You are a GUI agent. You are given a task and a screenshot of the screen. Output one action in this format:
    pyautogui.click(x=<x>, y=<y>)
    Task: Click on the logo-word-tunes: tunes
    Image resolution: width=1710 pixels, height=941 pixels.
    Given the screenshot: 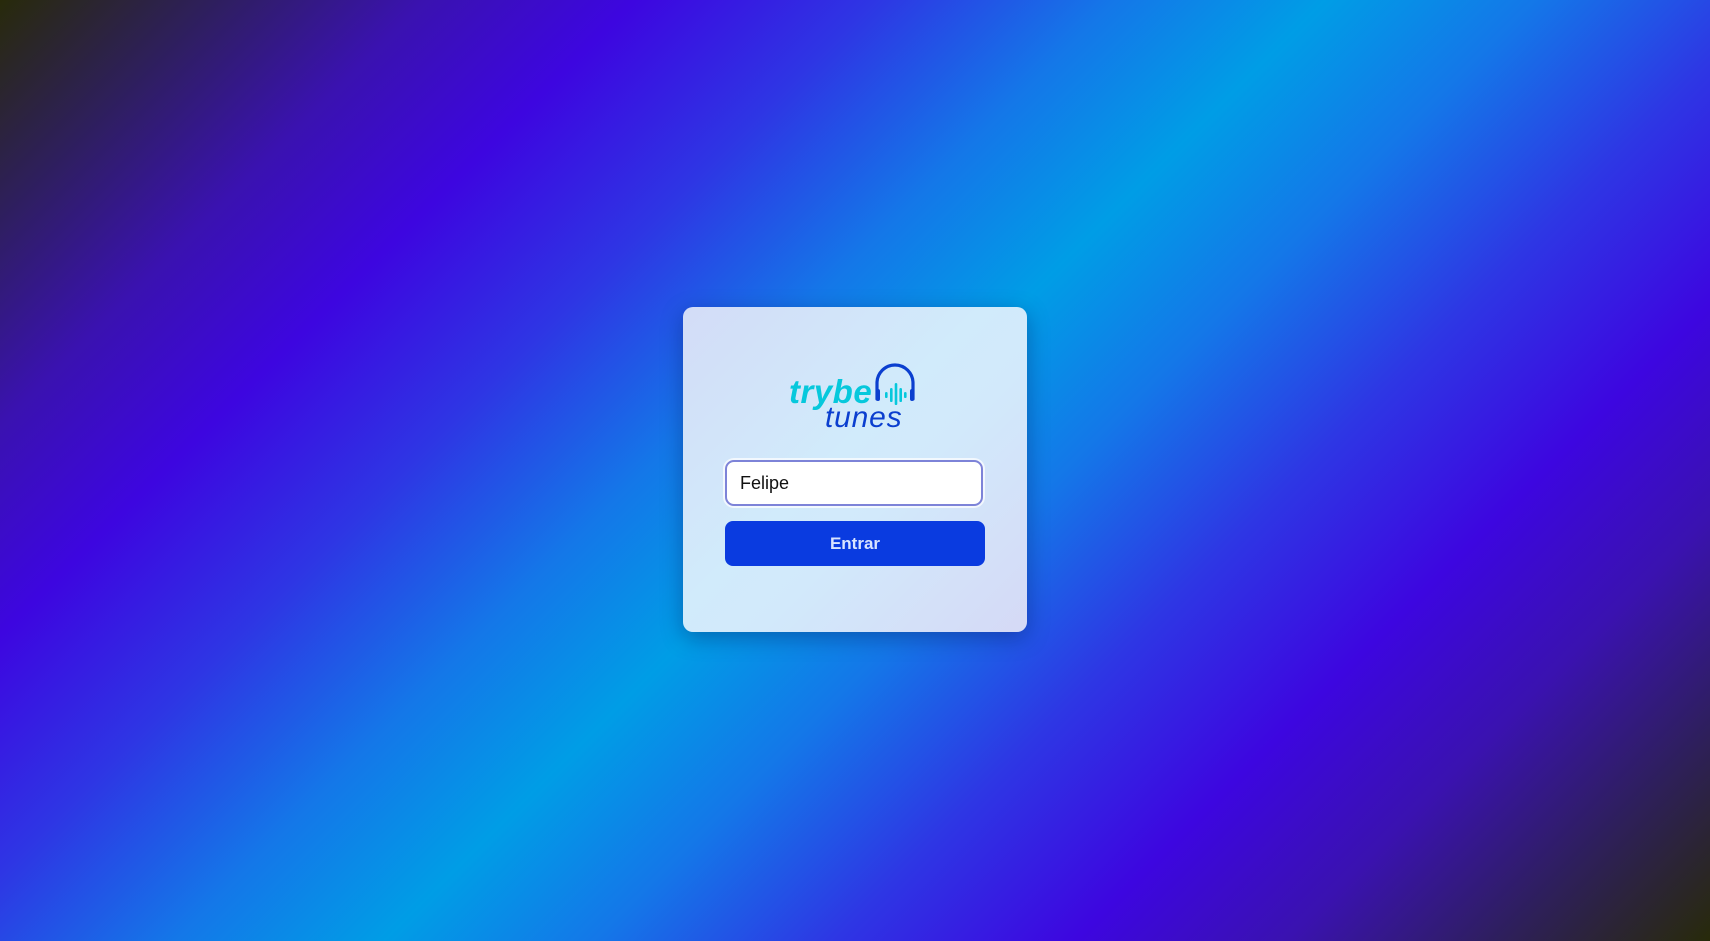 What is the action you would take?
    pyautogui.click(x=864, y=417)
    